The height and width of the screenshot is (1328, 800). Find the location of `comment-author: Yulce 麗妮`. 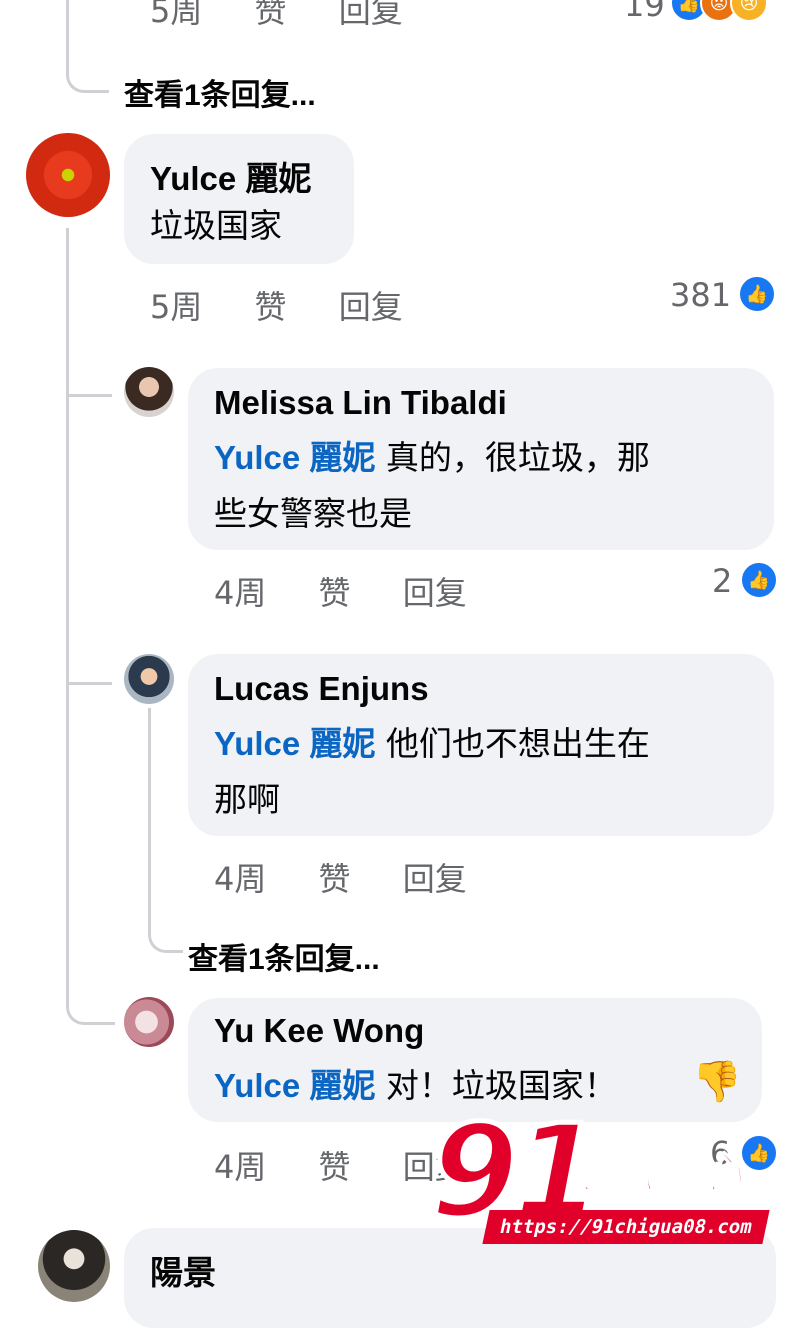

comment-author: Yulce 麗妮 is located at coordinates (230, 176).